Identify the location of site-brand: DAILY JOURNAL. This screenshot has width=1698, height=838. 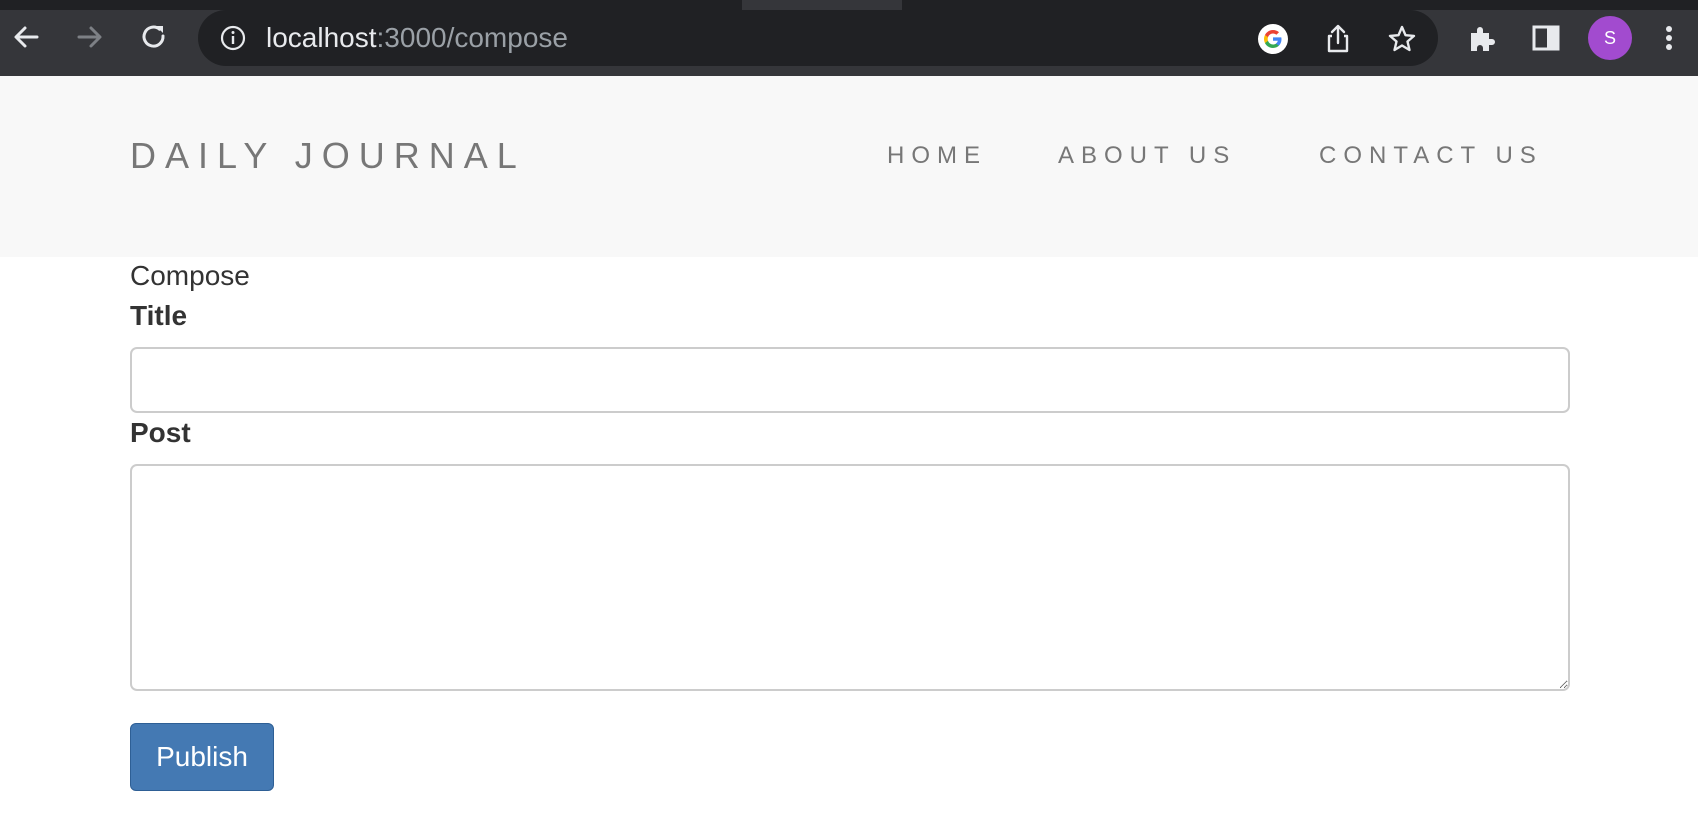
(328, 156).